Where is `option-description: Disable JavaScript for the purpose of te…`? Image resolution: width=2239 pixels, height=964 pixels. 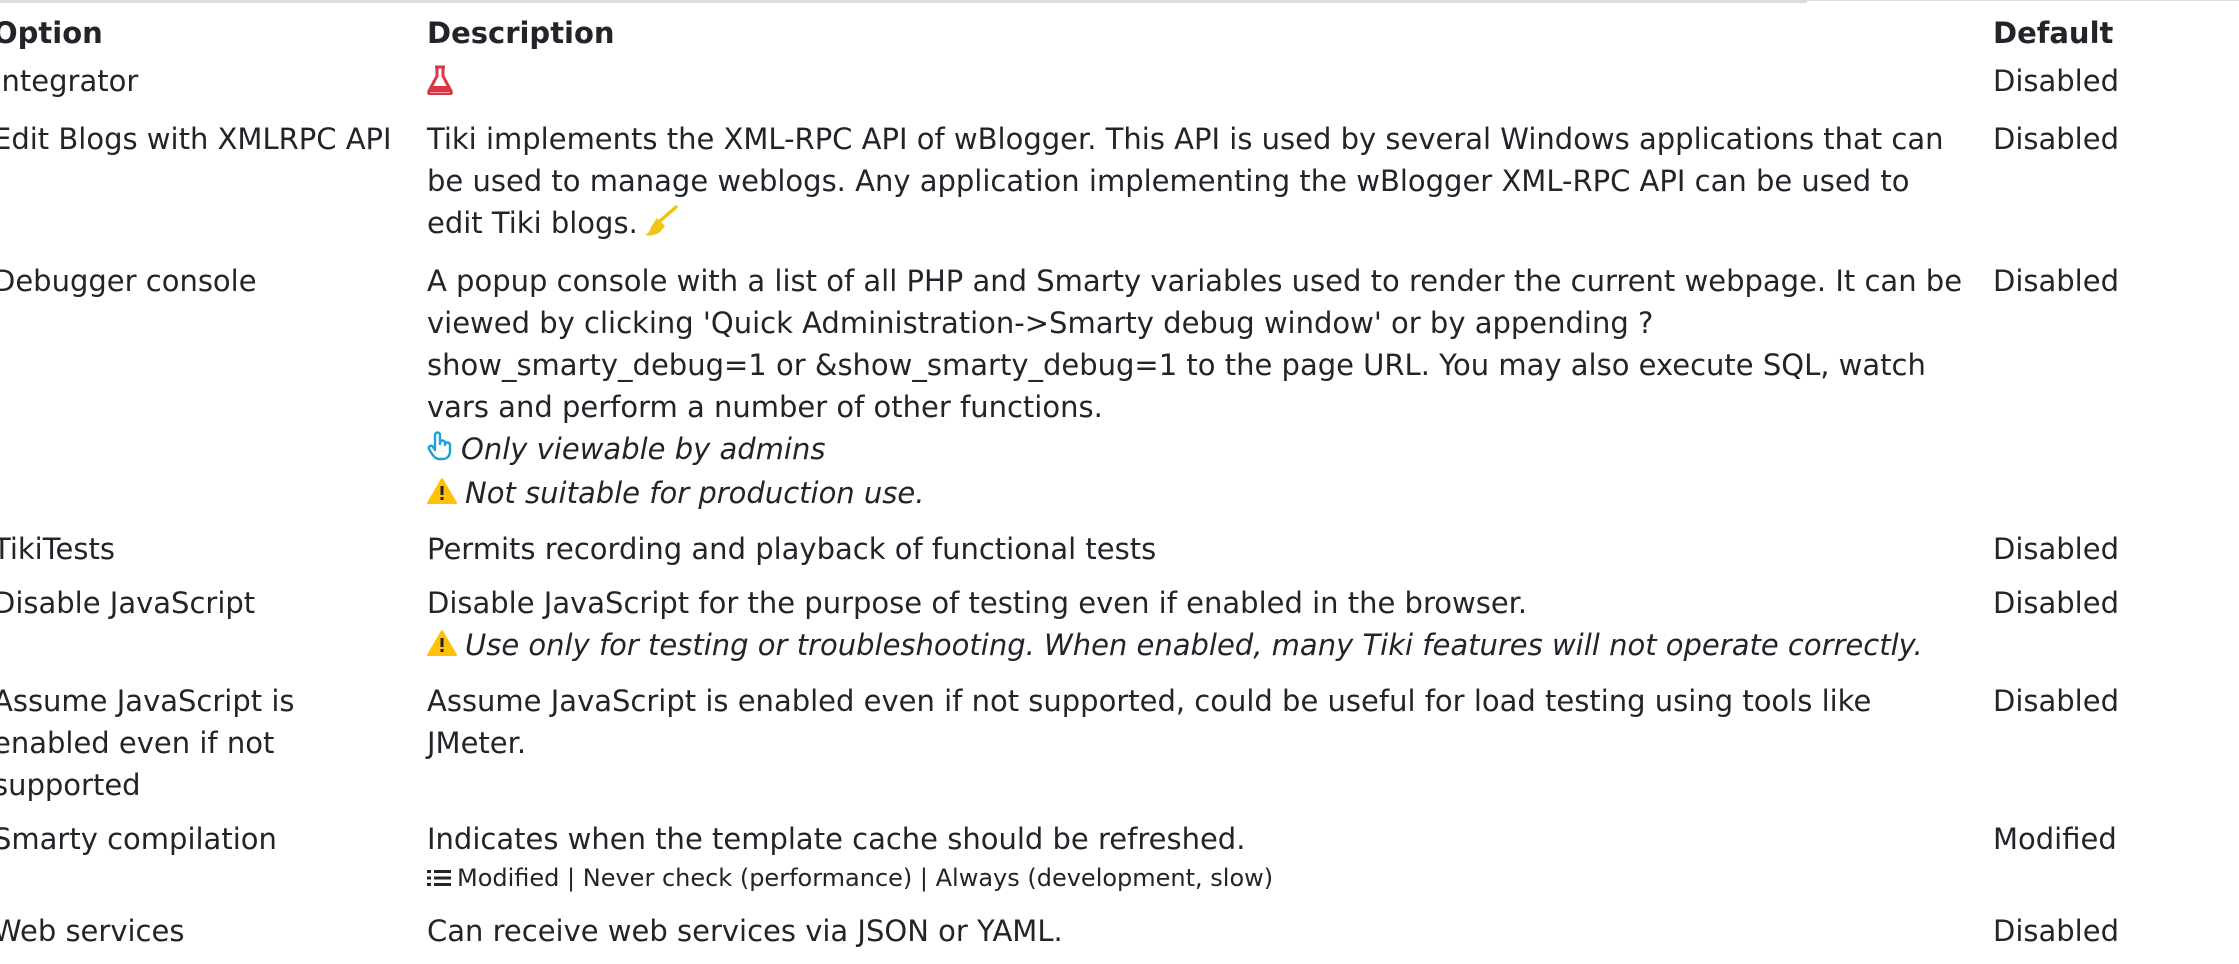 option-description: Disable JavaScript for the purpose of te… is located at coordinates (1210, 631).